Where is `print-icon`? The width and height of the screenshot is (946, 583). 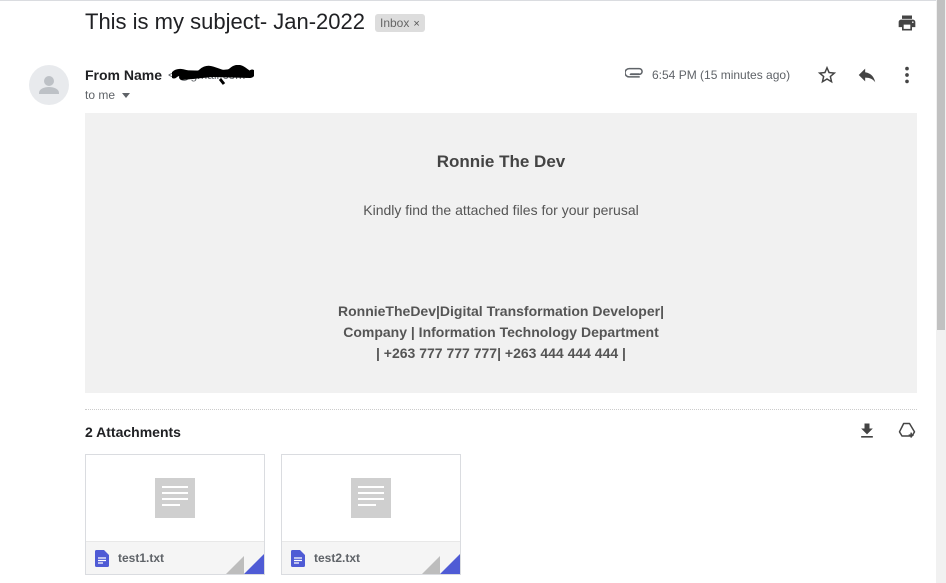
print-icon is located at coordinates (907, 23).